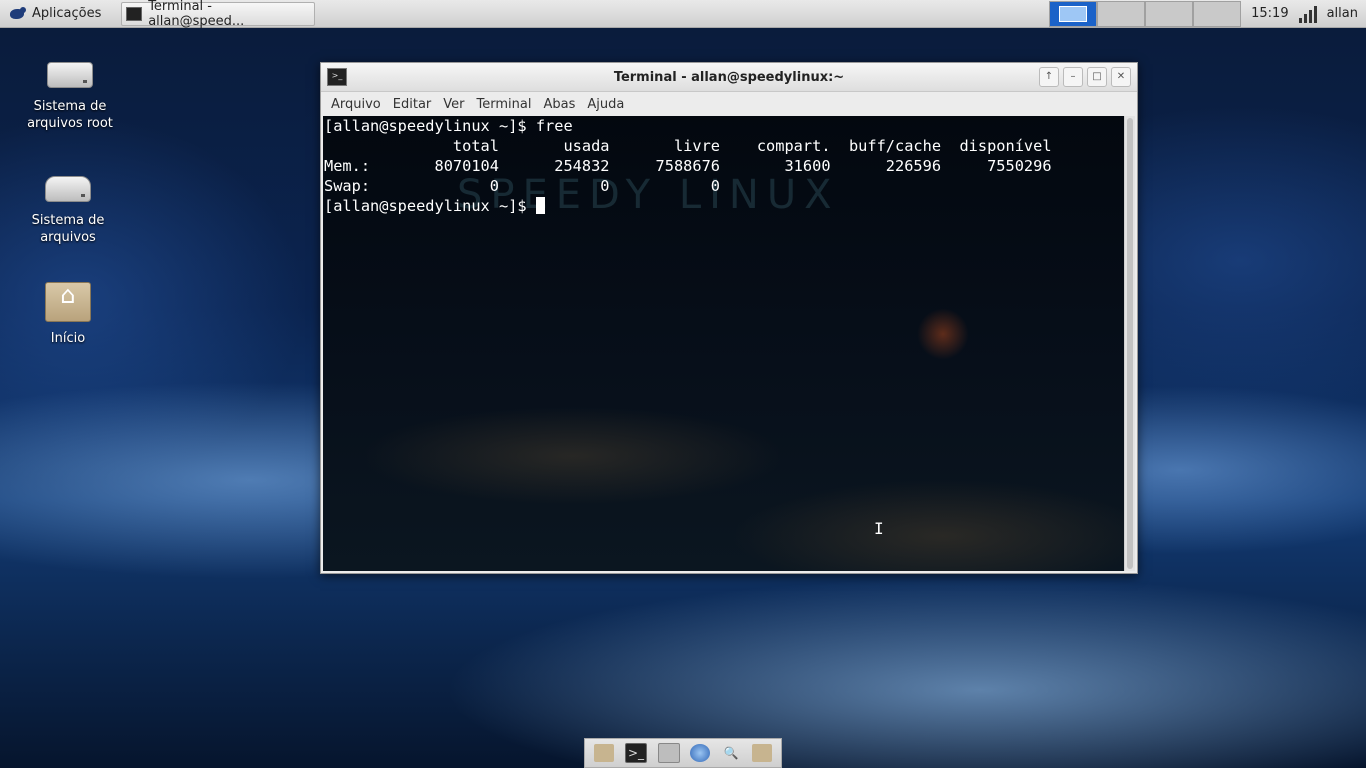 The height and width of the screenshot is (768, 1366). What do you see at coordinates (448, 126) in the screenshot?
I see `terminal-line: [allan@speedylinux ~]$ free` at bounding box center [448, 126].